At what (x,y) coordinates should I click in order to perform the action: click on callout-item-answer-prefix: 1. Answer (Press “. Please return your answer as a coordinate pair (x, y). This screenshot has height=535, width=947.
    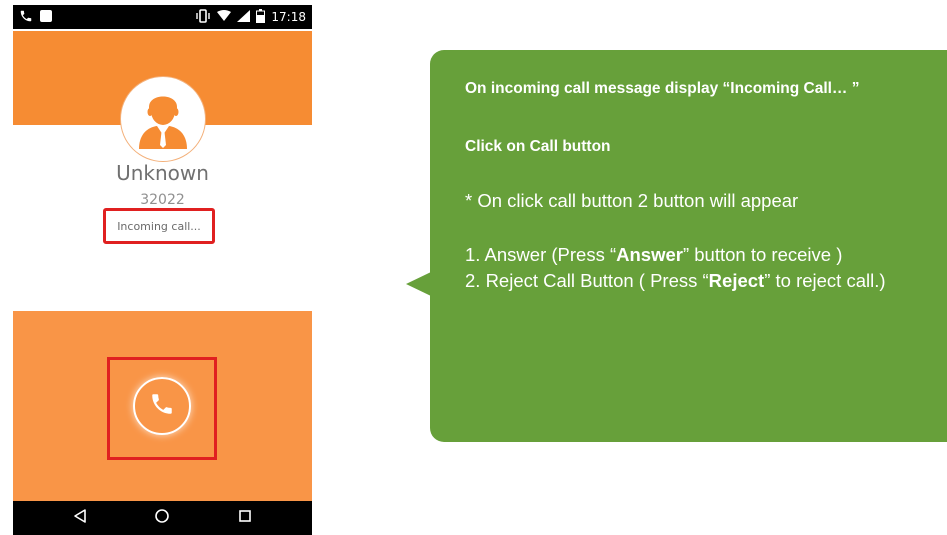
    Looking at the image, I should click on (541, 254).